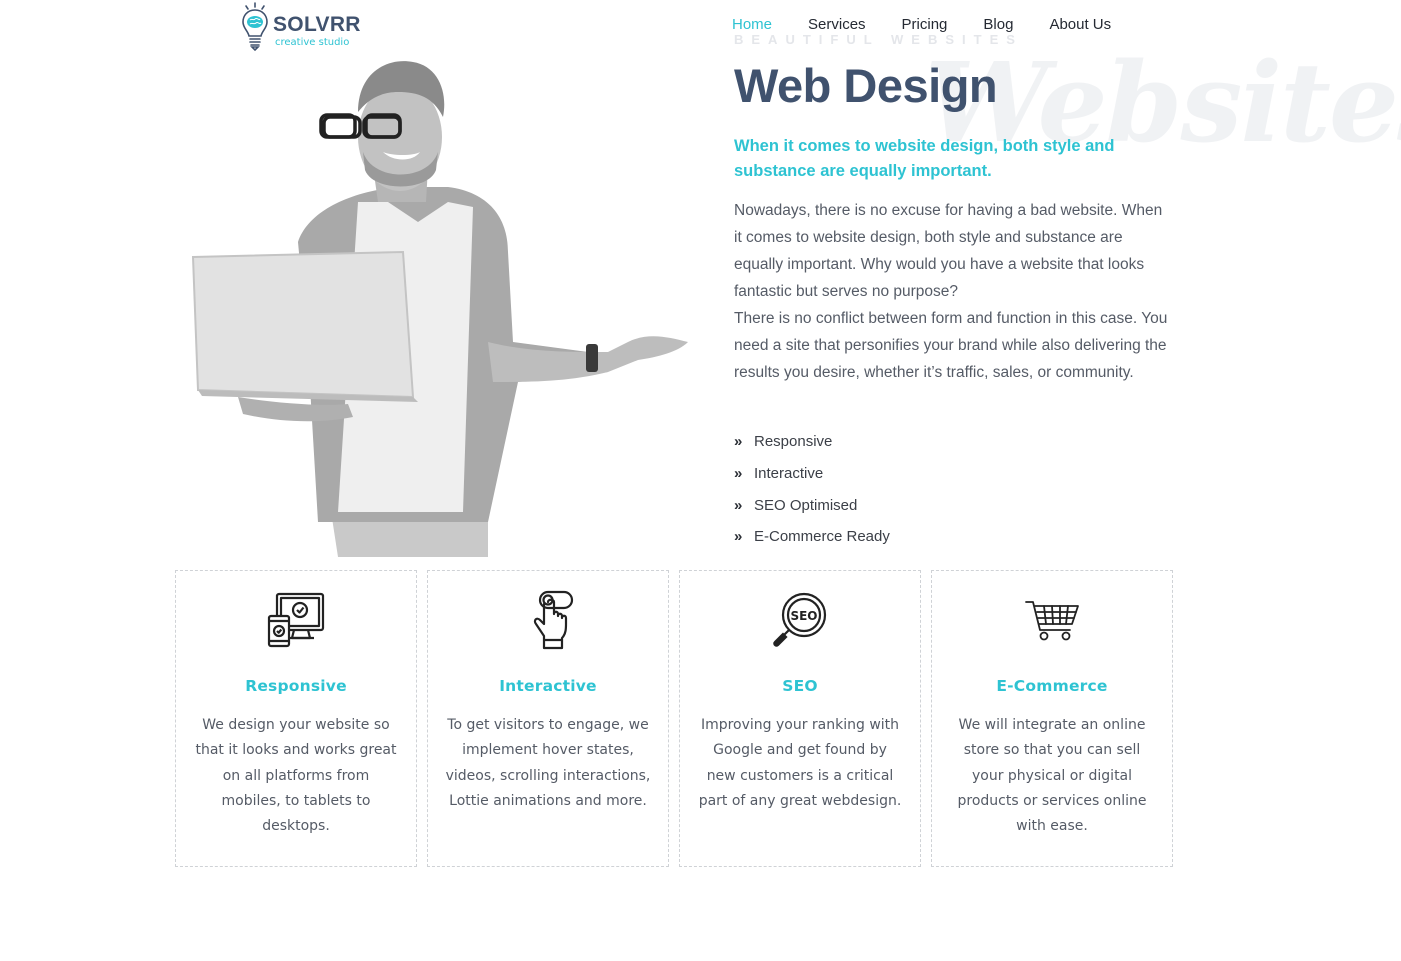 The height and width of the screenshot is (961, 1401). What do you see at coordinates (752, 24) in the screenshot?
I see `nav-home: Home` at bounding box center [752, 24].